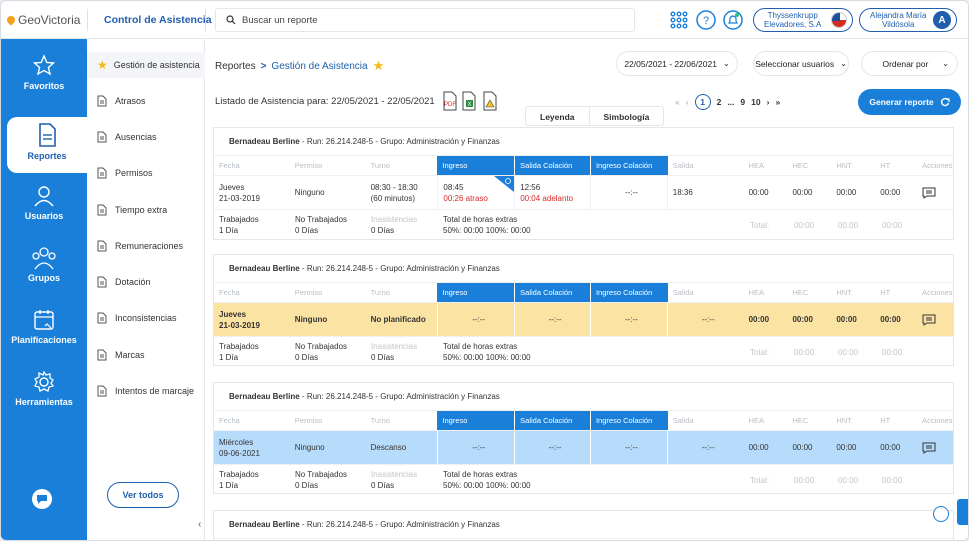 This screenshot has width=969, height=541. I want to click on generate-report-button: Generar reporte, so click(909, 102).